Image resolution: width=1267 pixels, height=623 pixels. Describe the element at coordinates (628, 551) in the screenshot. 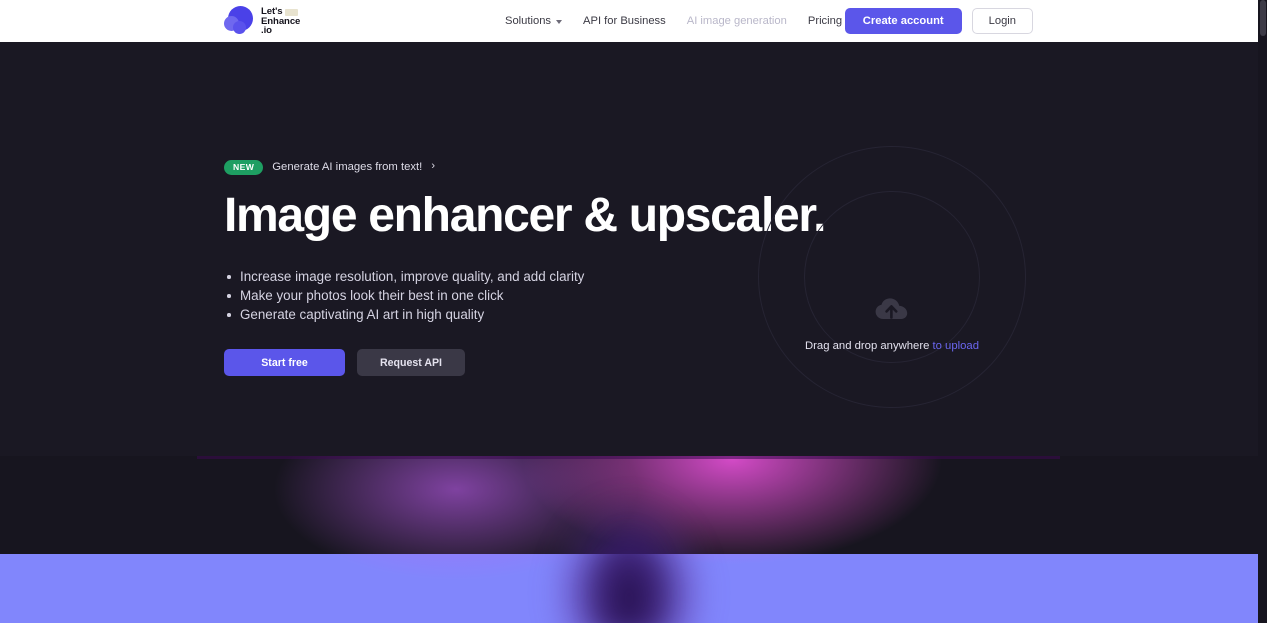

I see `panel-subject-core` at that location.